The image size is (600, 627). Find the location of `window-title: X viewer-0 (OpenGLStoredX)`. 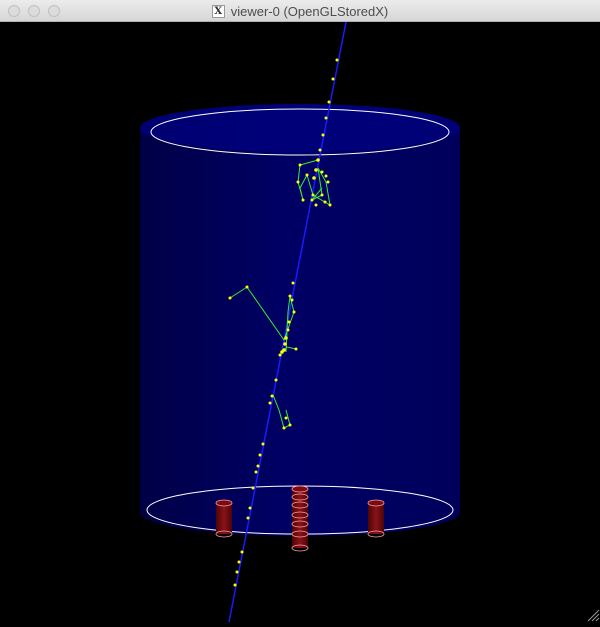

window-title: X viewer-0 (OpenGLStoredX) is located at coordinates (300, 11).